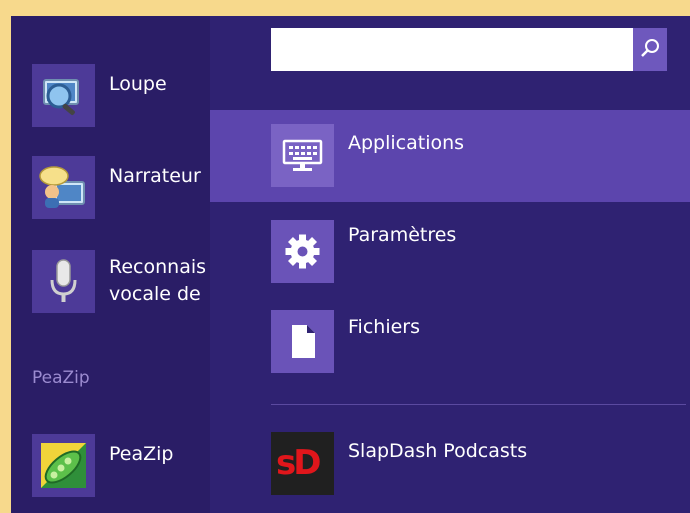  Describe the element at coordinates (450, 342) in the screenshot. I see `scope-fichiers: Fichiers` at that location.